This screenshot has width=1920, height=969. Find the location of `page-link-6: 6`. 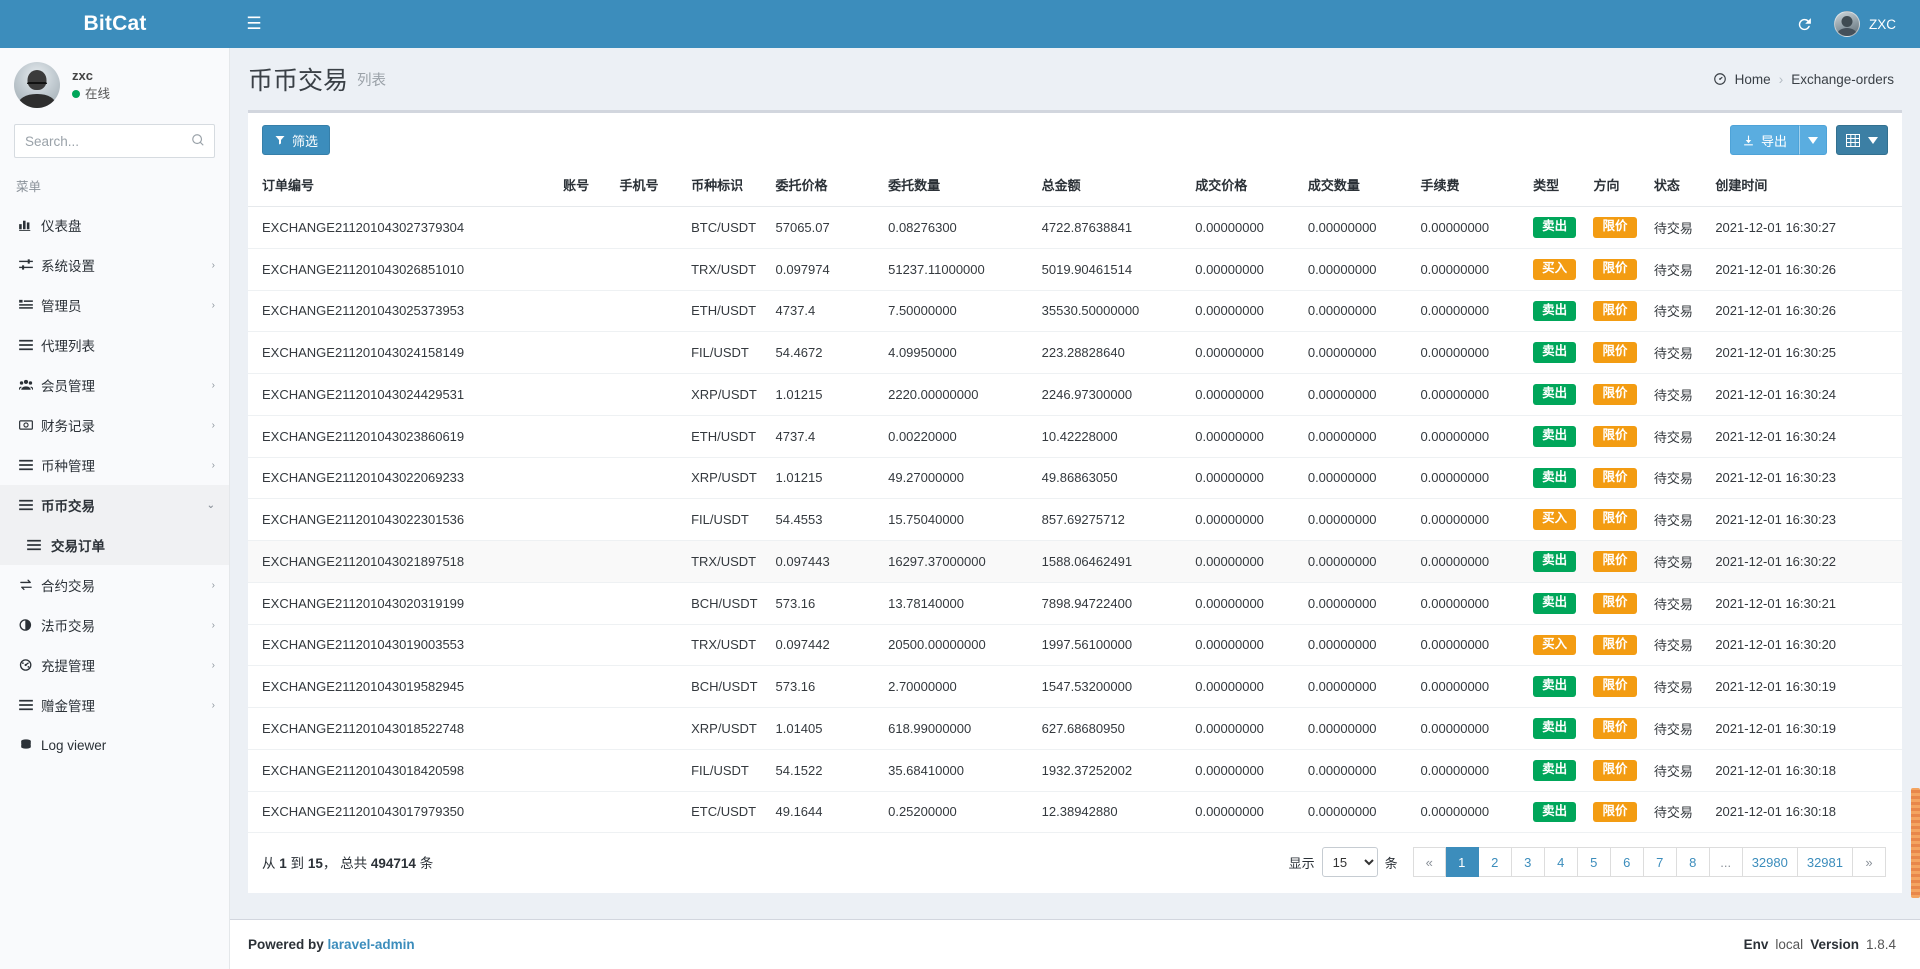

page-link-6: 6 is located at coordinates (1627, 862).